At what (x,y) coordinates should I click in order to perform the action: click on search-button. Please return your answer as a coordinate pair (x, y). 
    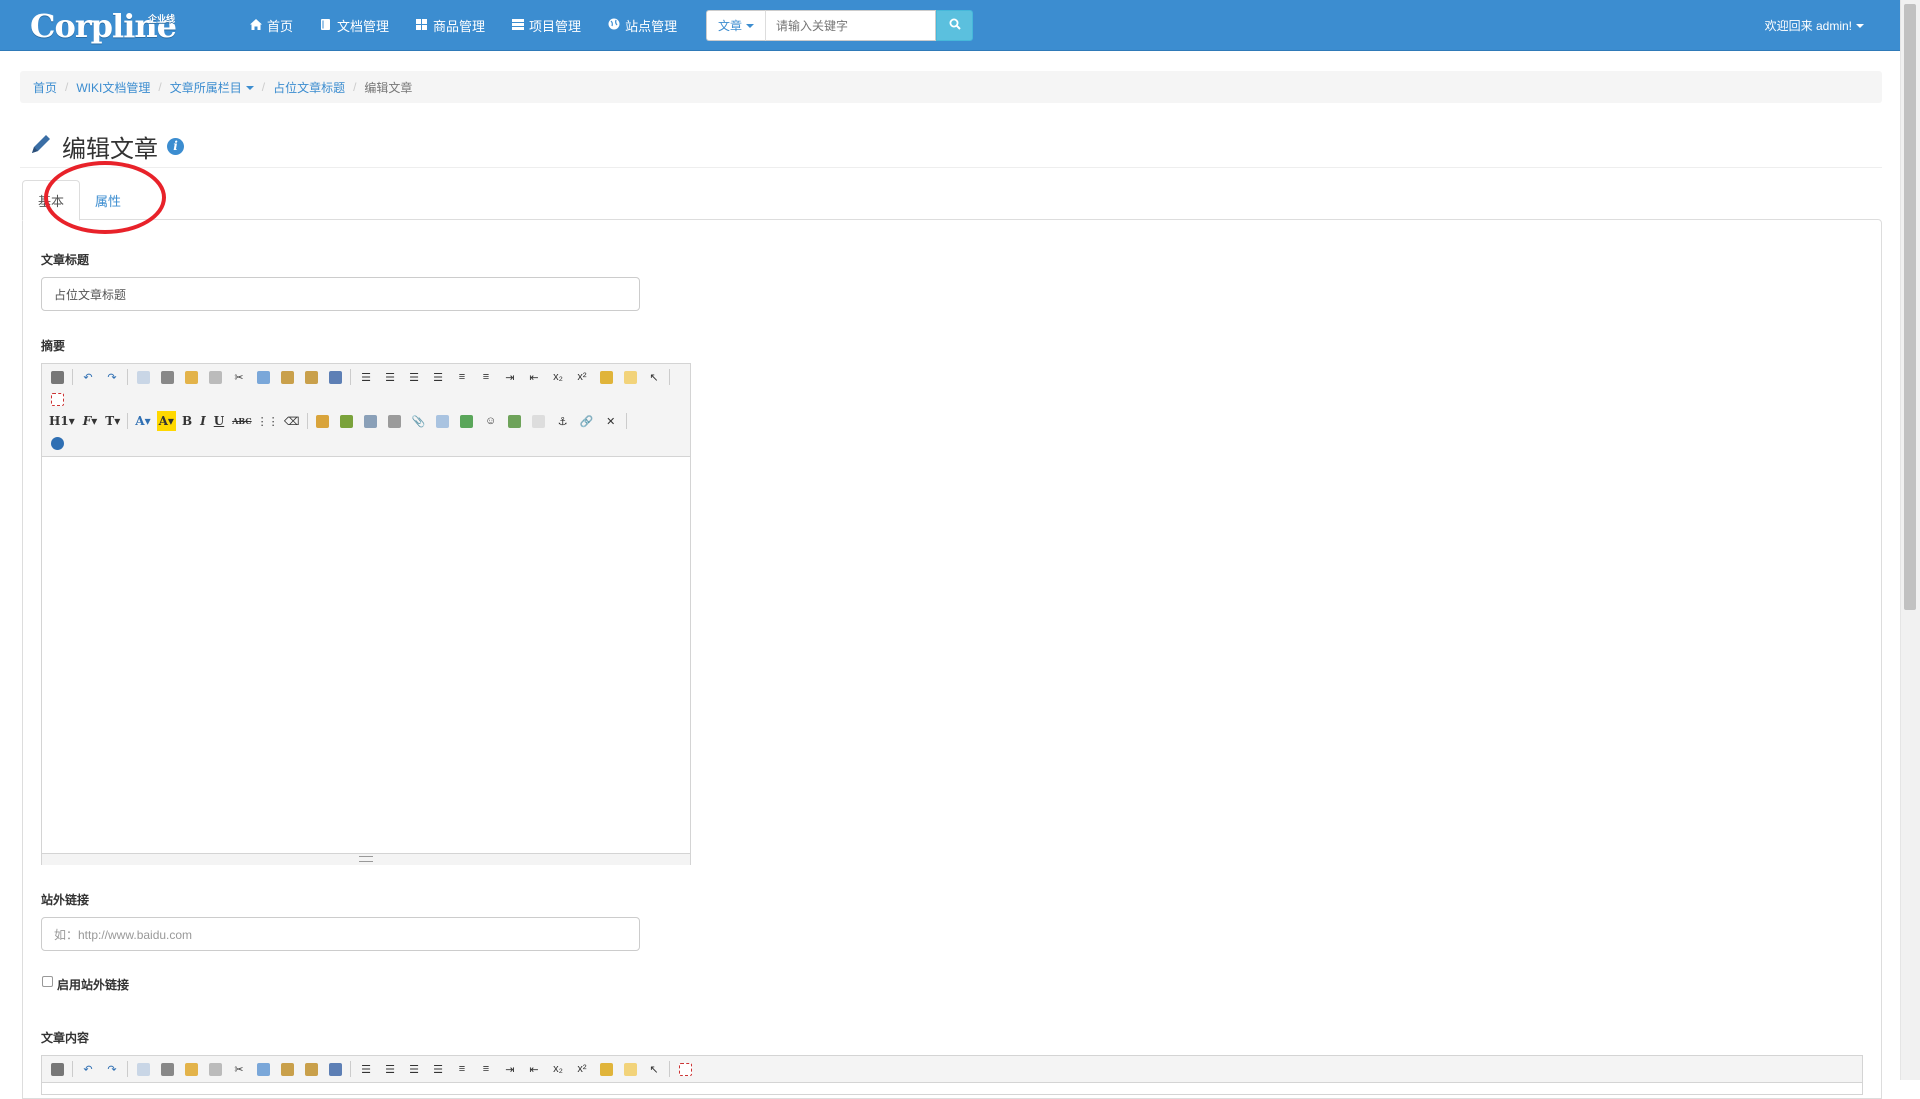
    Looking at the image, I should click on (954, 25).